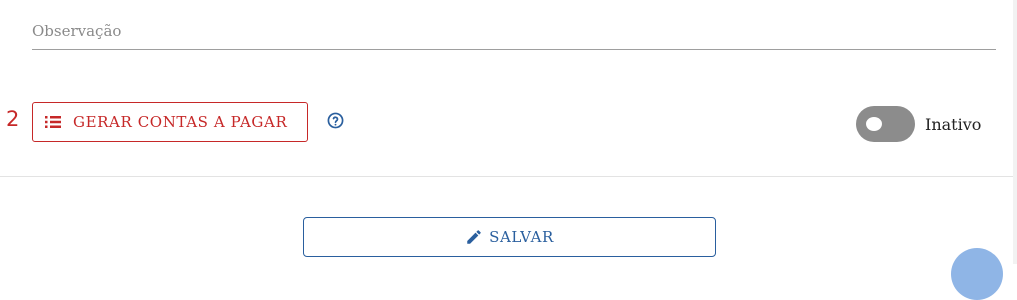 This screenshot has width=1017, height=300. I want to click on observacao-input, so click(514, 31).